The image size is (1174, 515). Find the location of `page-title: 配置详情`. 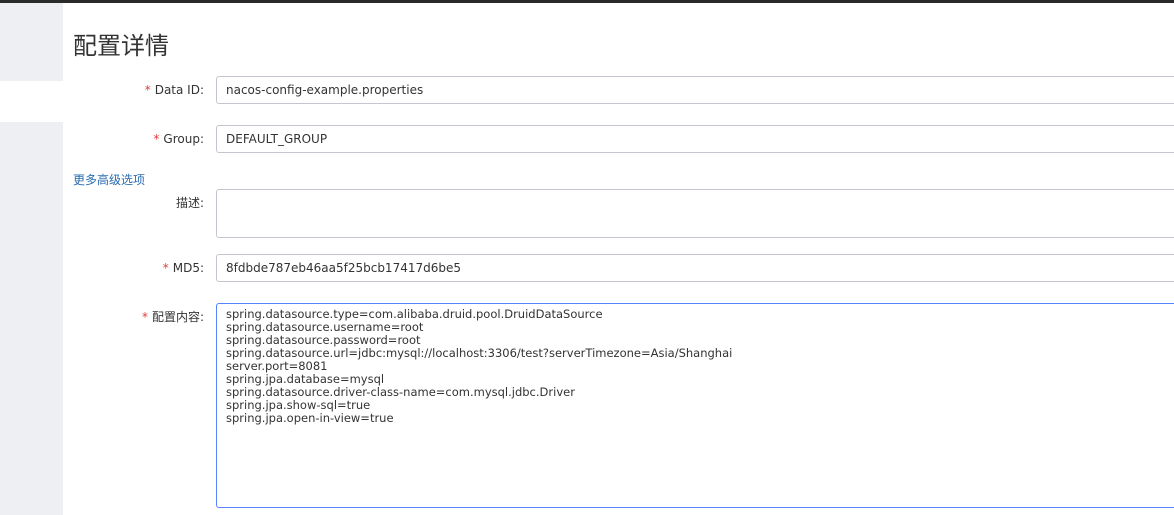

page-title: 配置详情 is located at coordinates (121, 46).